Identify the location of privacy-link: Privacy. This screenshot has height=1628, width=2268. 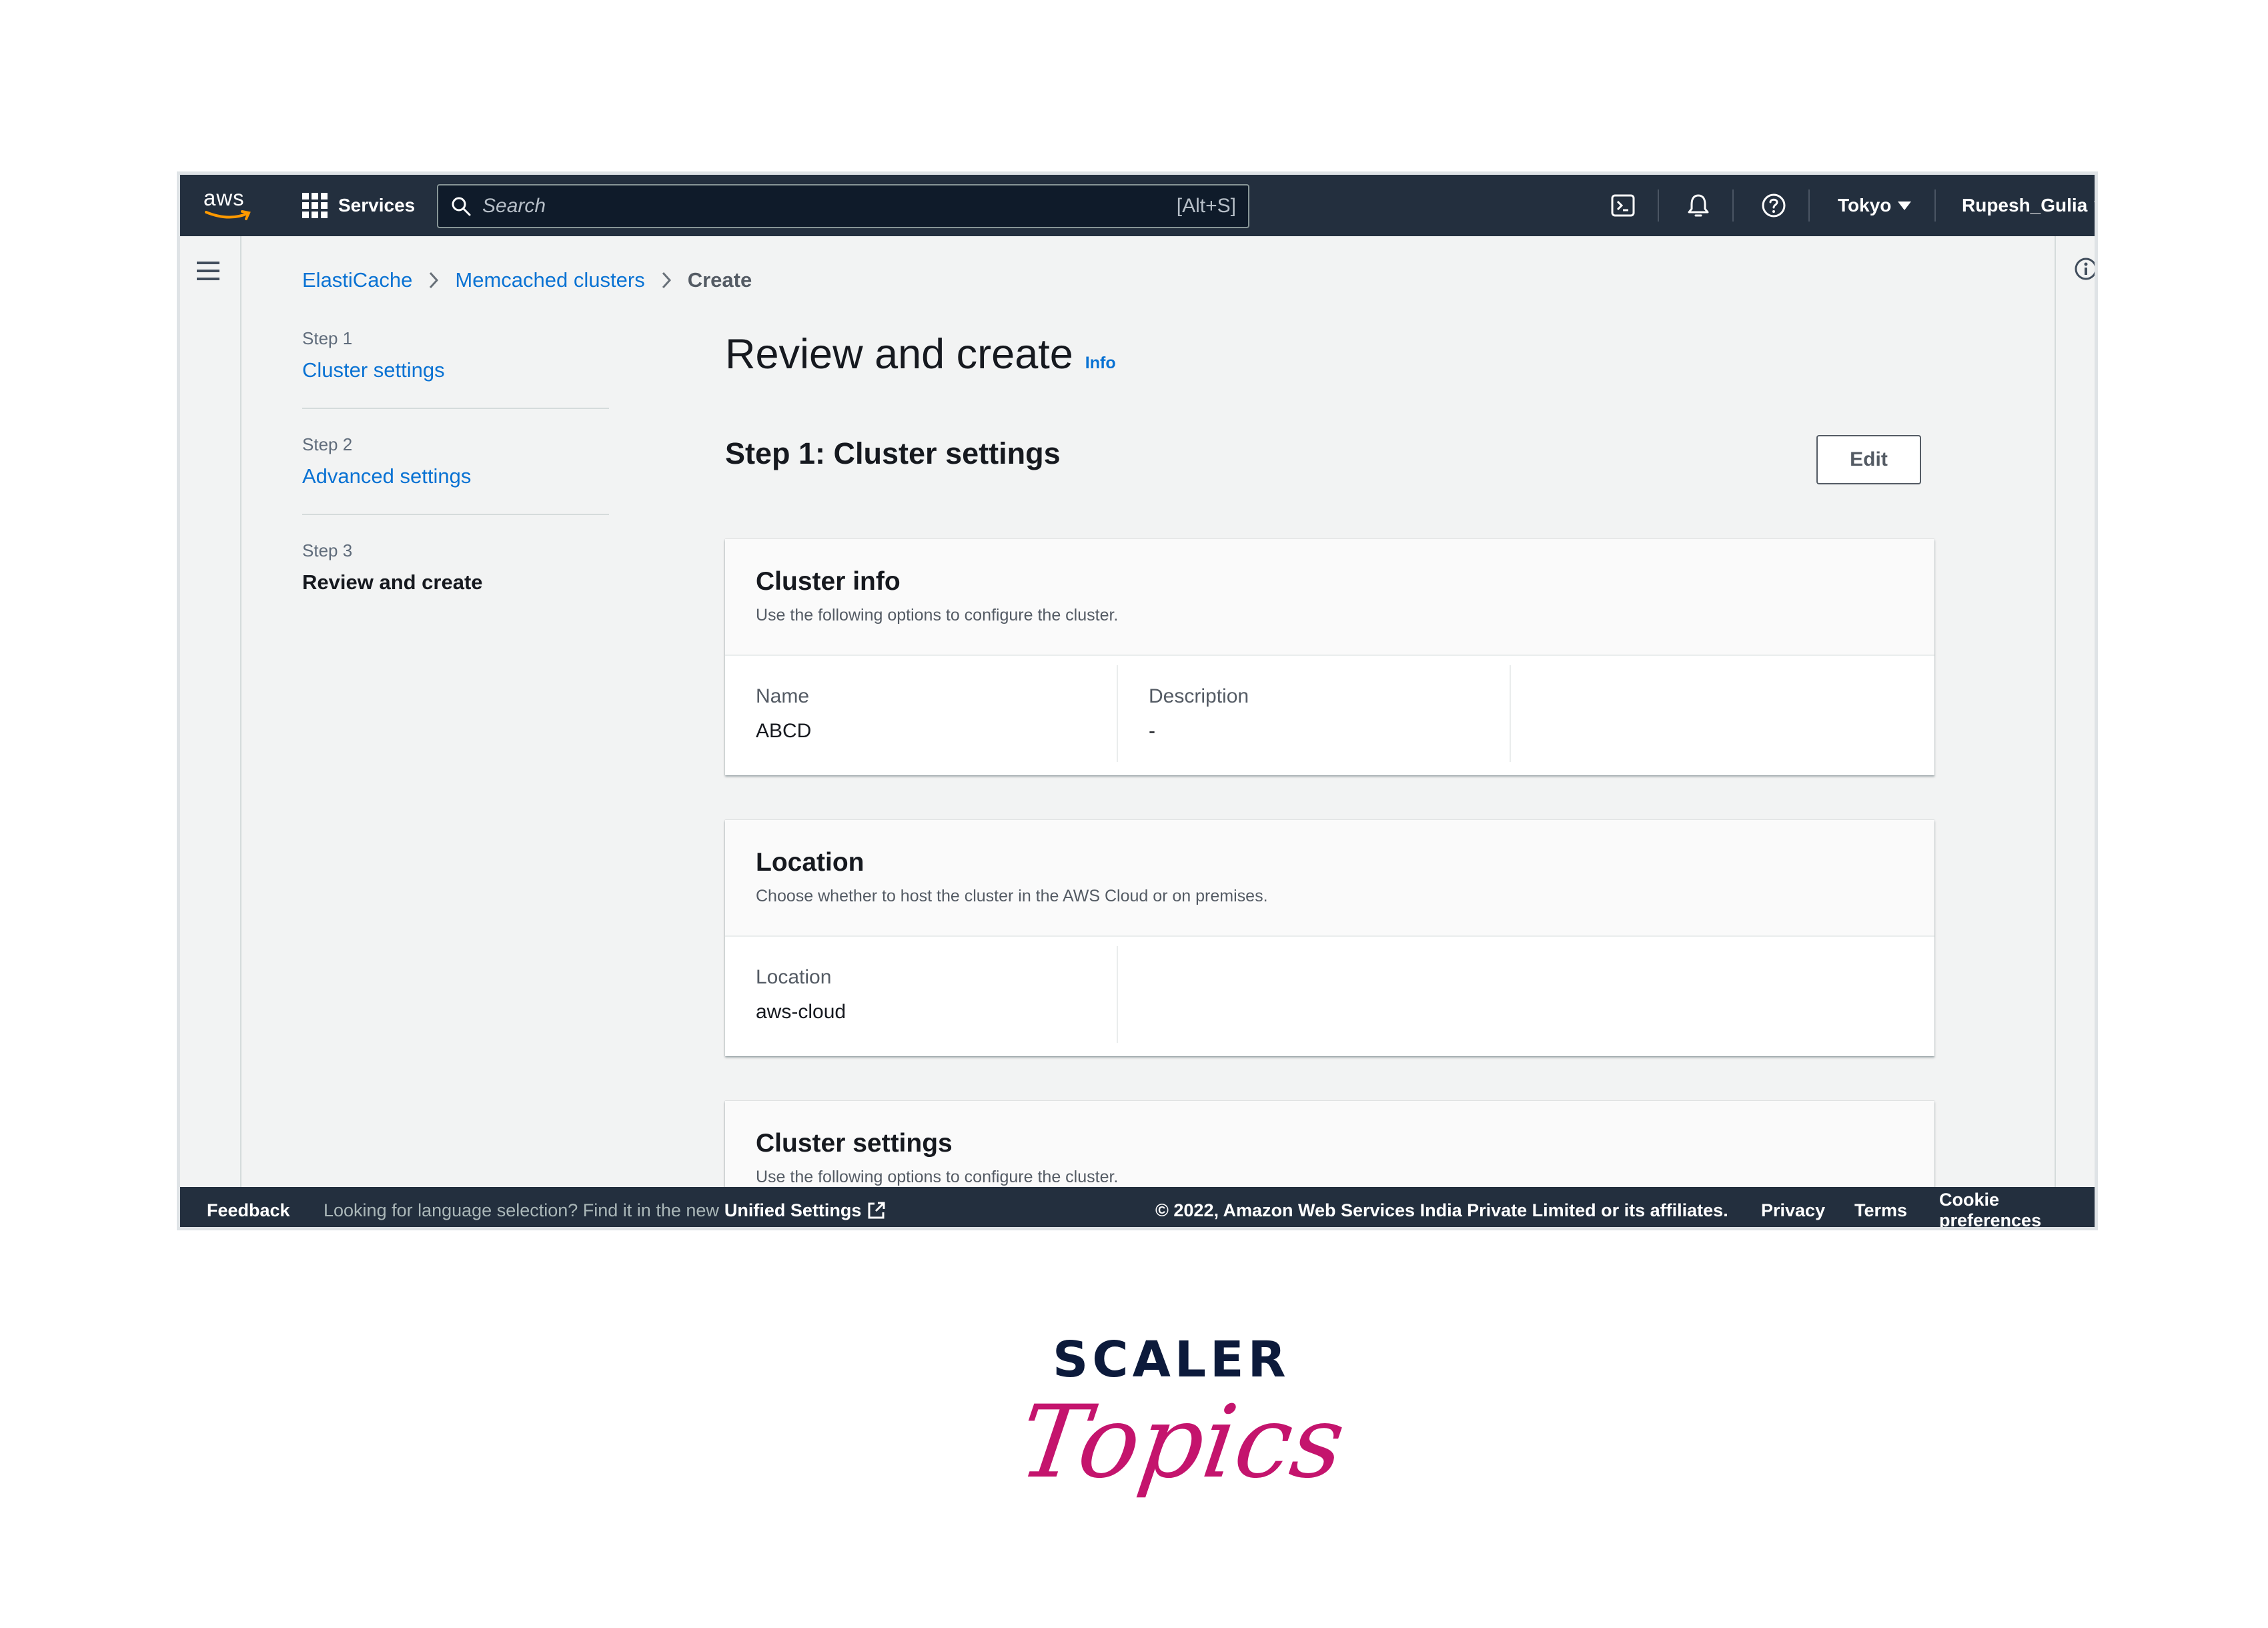
(1793, 1210).